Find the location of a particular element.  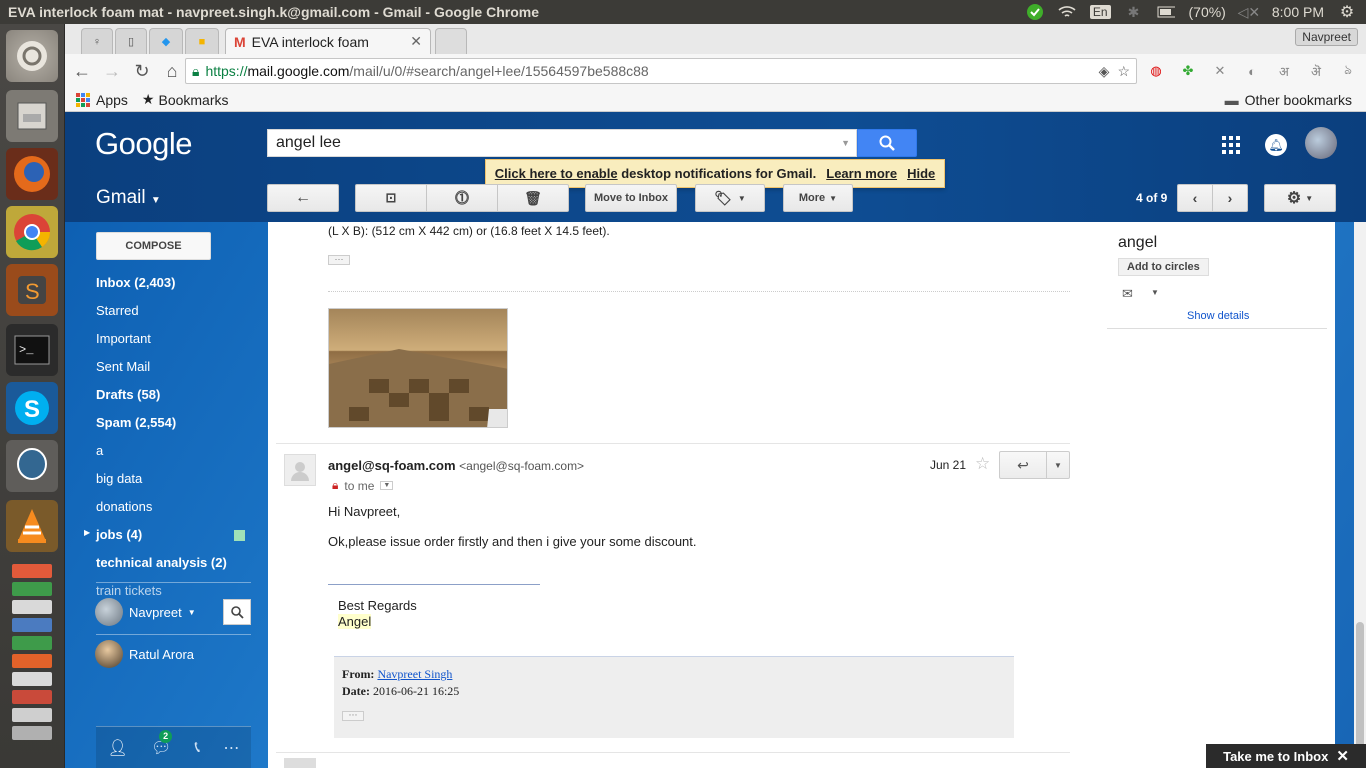

sidebar-item: technical analysis (2) is located at coordinates (161, 562).